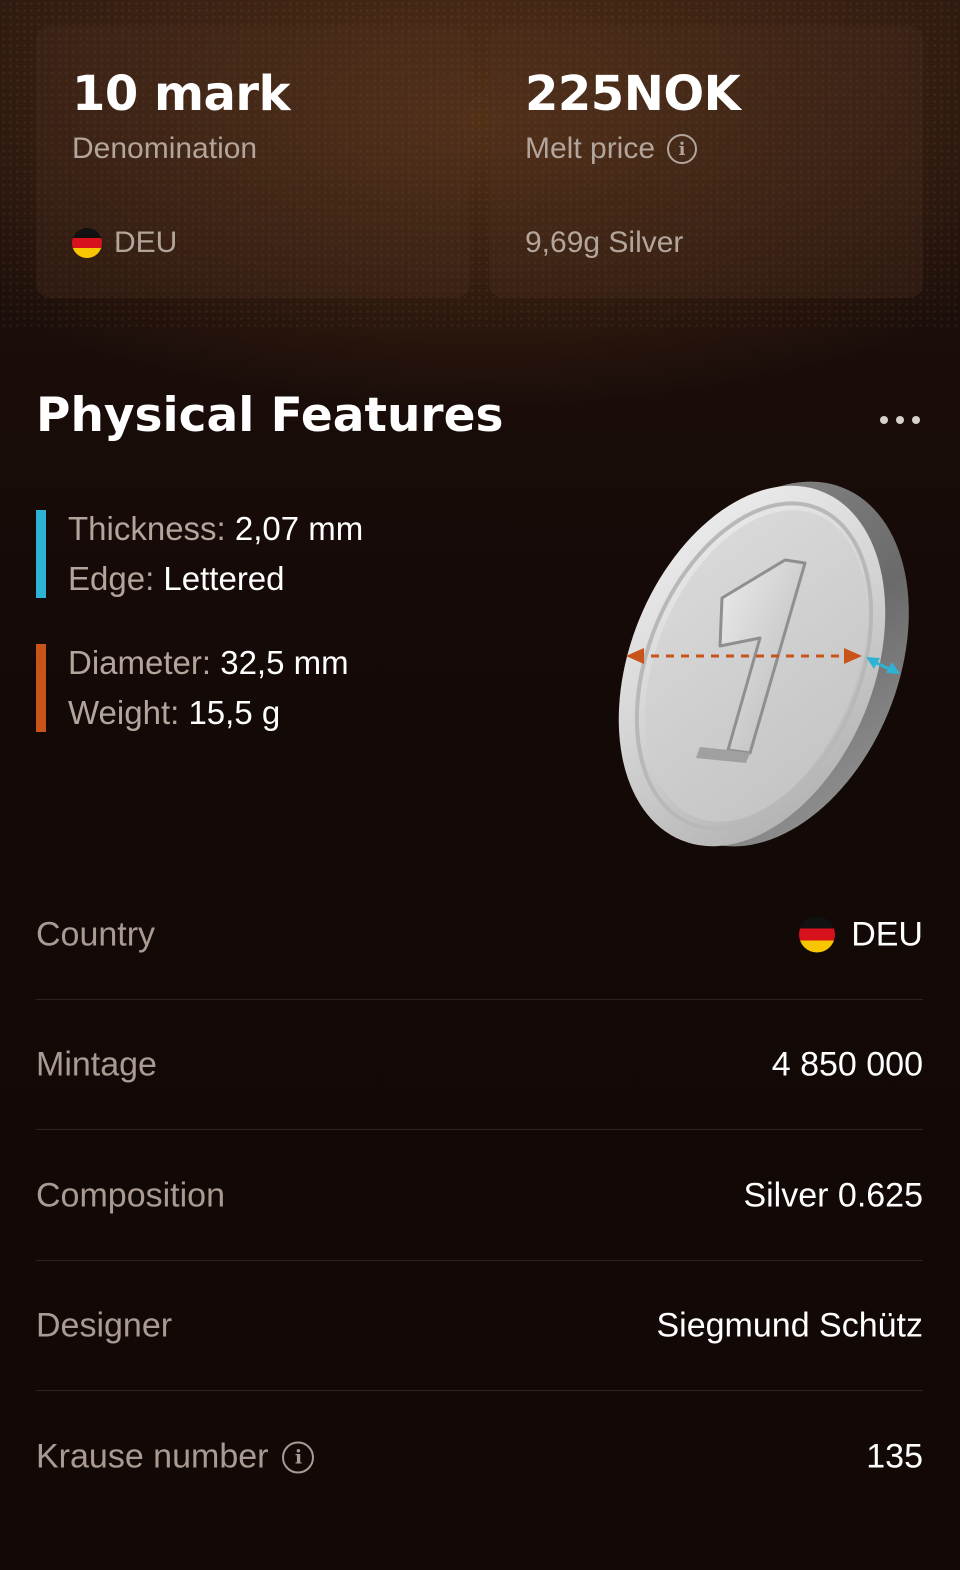  I want to click on designer-value: Siegmund Schütz, so click(790, 1325).